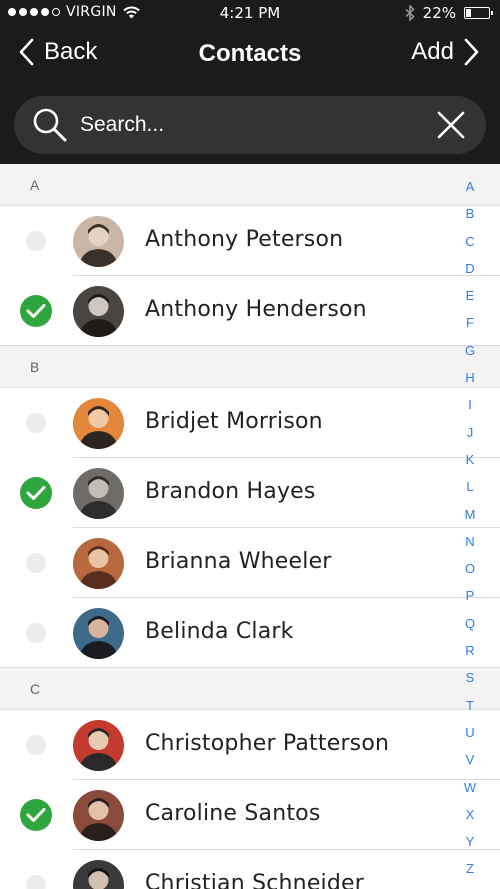 The height and width of the screenshot is (889, 500). I want to click on contact-name: Bridjet Morrison, so click(234, 421).